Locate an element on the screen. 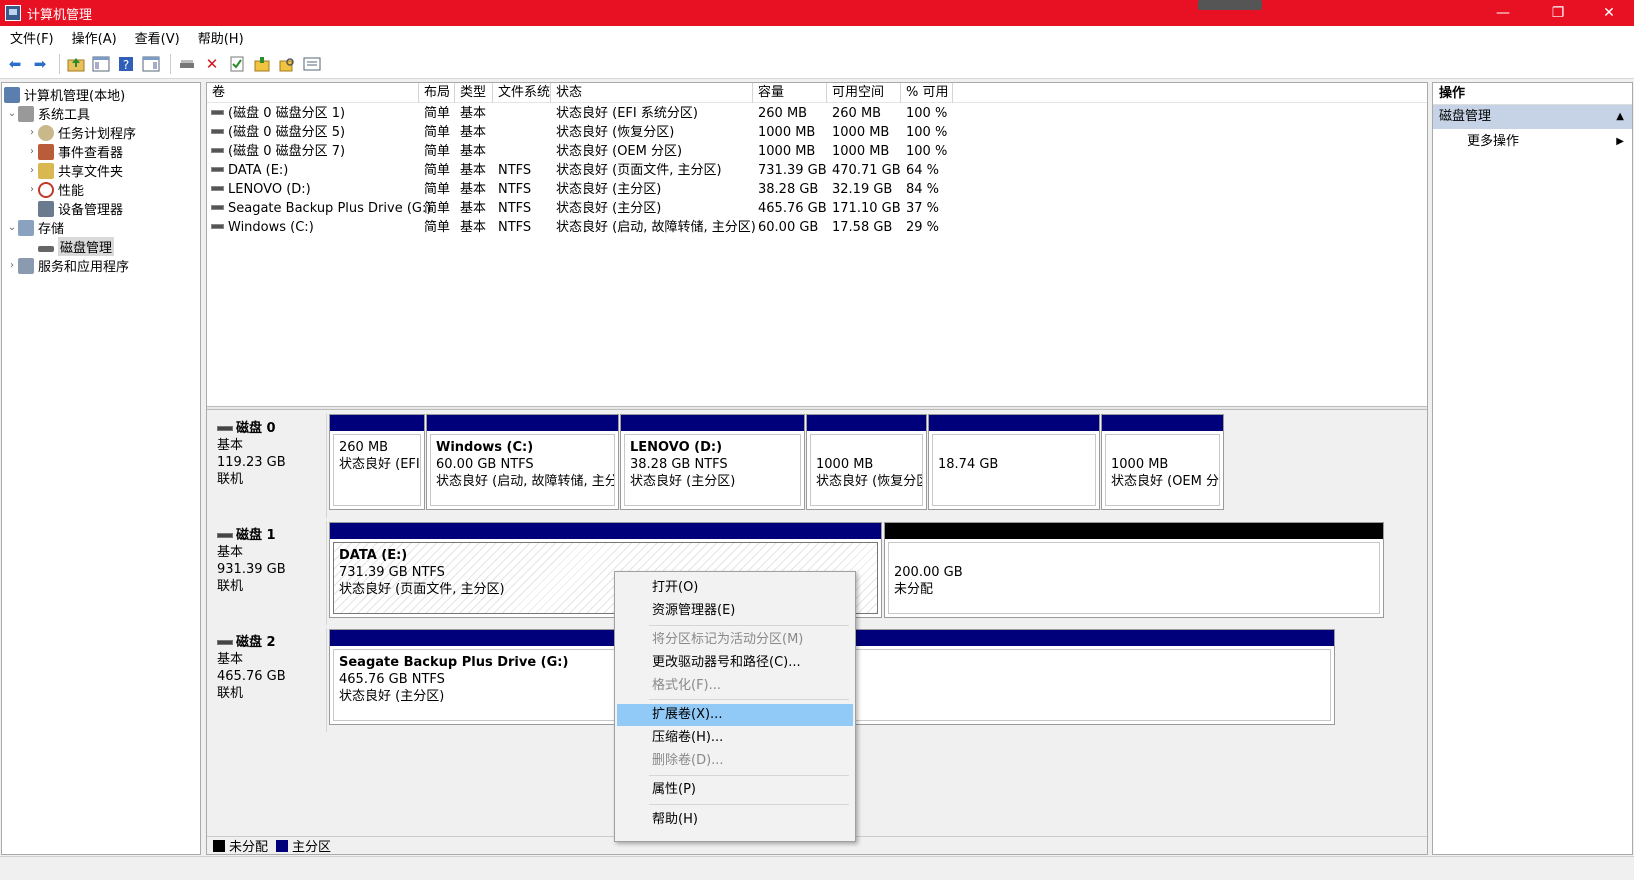 This screenshot has width=1634, height=880. connect-disk-icon is located at coordinates (187, 64).